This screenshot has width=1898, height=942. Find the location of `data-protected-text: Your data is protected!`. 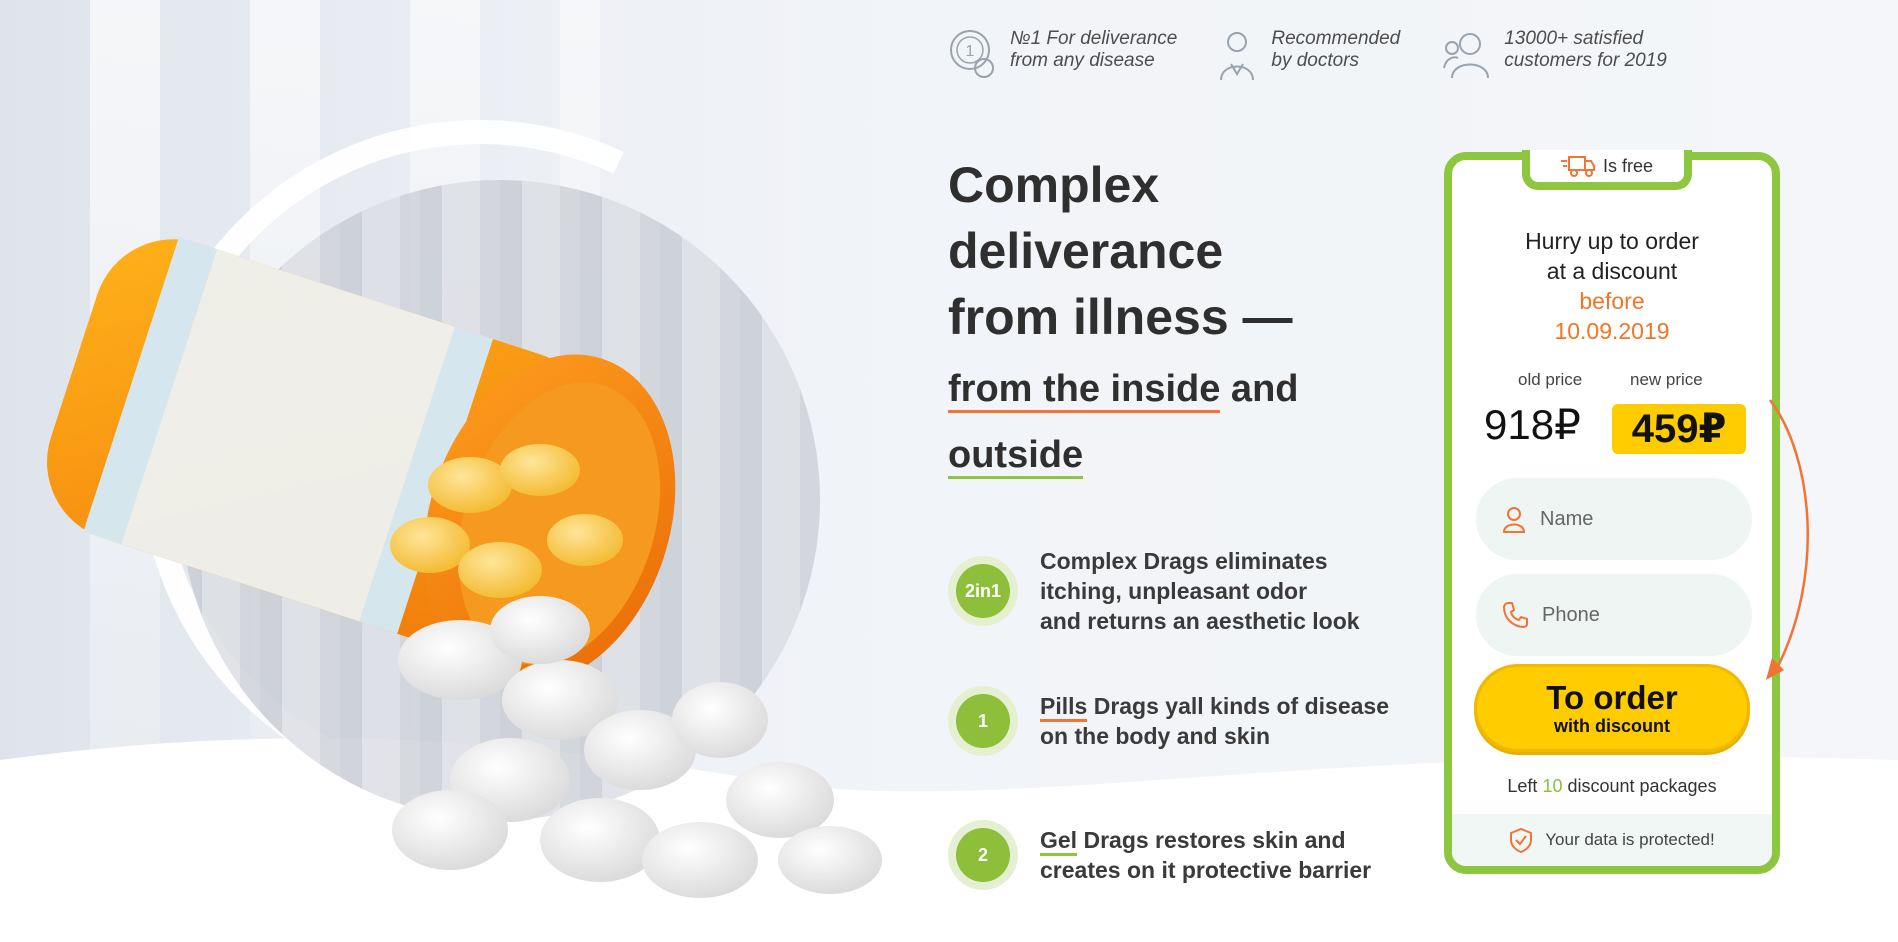

data-protected-text: Your data is protected! is located at coordinates (1630, 839).